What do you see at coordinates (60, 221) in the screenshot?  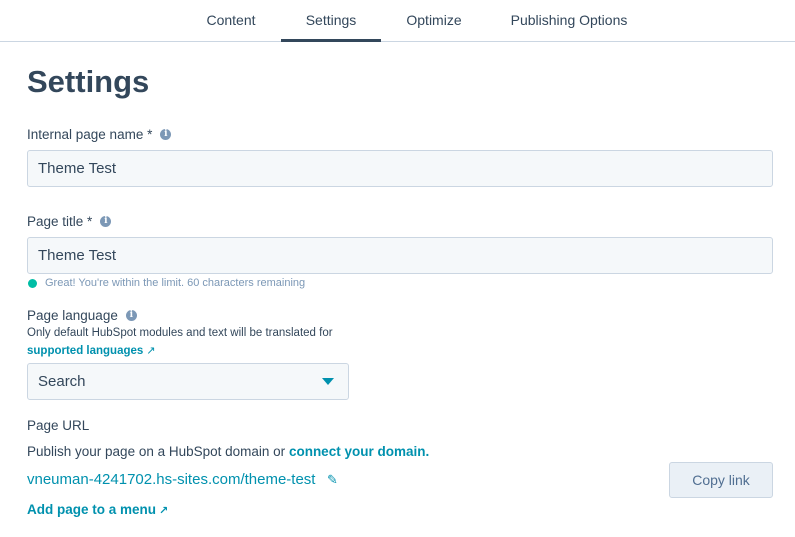 I see `page-title-label-text: Page title *` at bounding box center [60, 221].